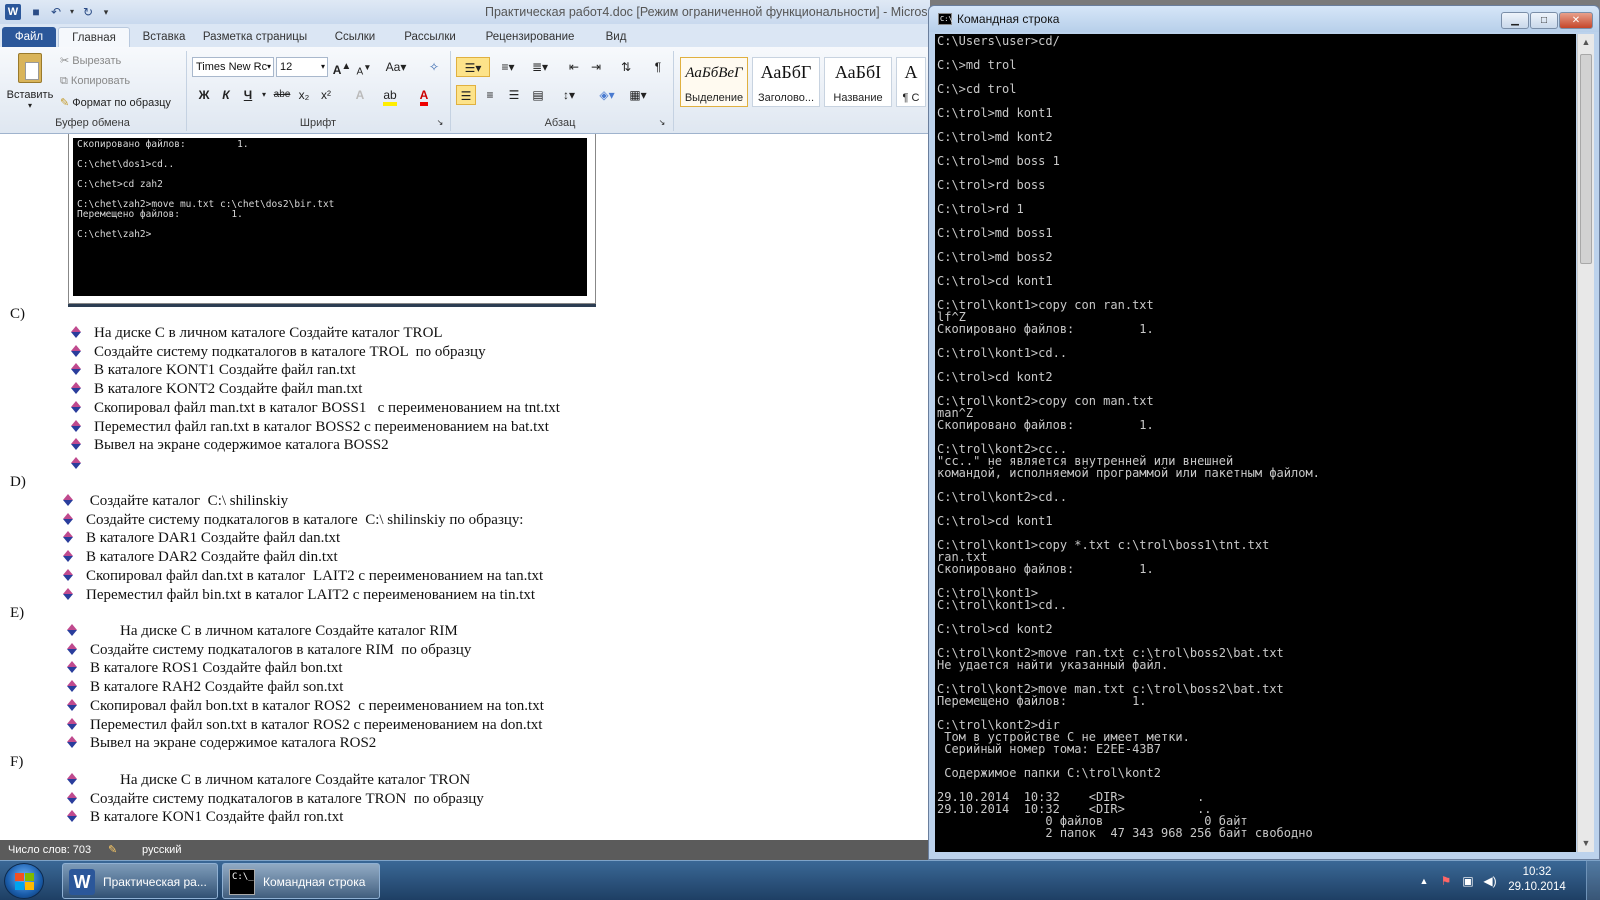 This screenshot has width=1600, height=900. I want to click on language-indicator: русский, so click(161, 850).